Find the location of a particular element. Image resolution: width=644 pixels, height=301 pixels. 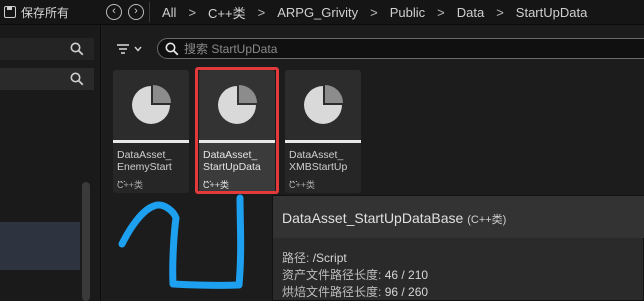

tooltip-title: DataAsset_StartUpDataBase (C++类) is located at coordinates (394, 218).